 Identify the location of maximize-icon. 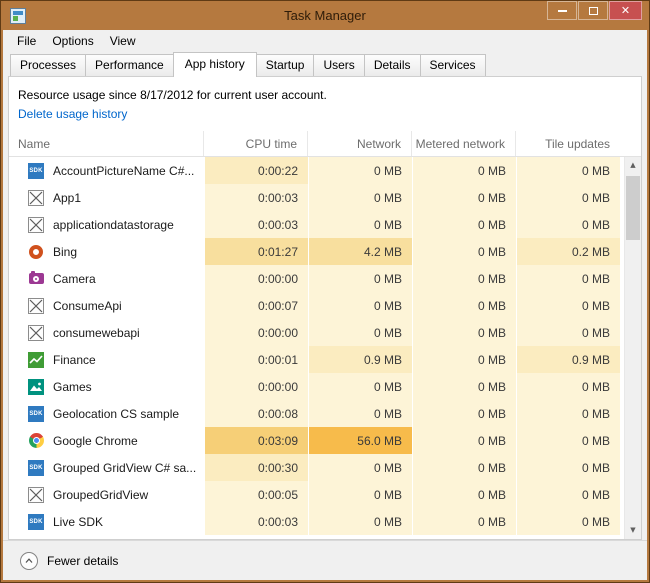
(593, 10).